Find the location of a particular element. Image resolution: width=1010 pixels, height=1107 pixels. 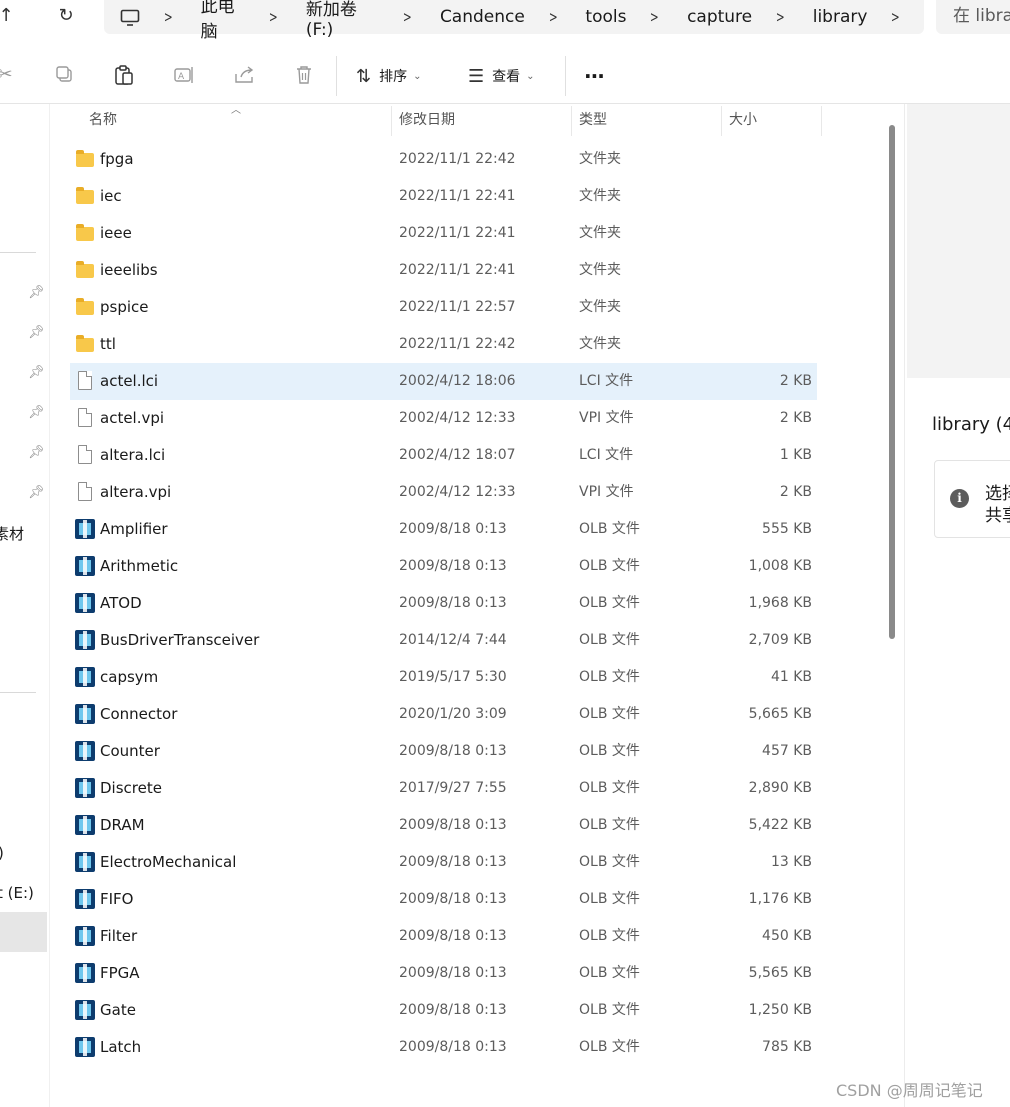

file-row: actel.lci 2002/4/12 18:06 LCI 文件 2 KB is located at coordinates (443, 381).